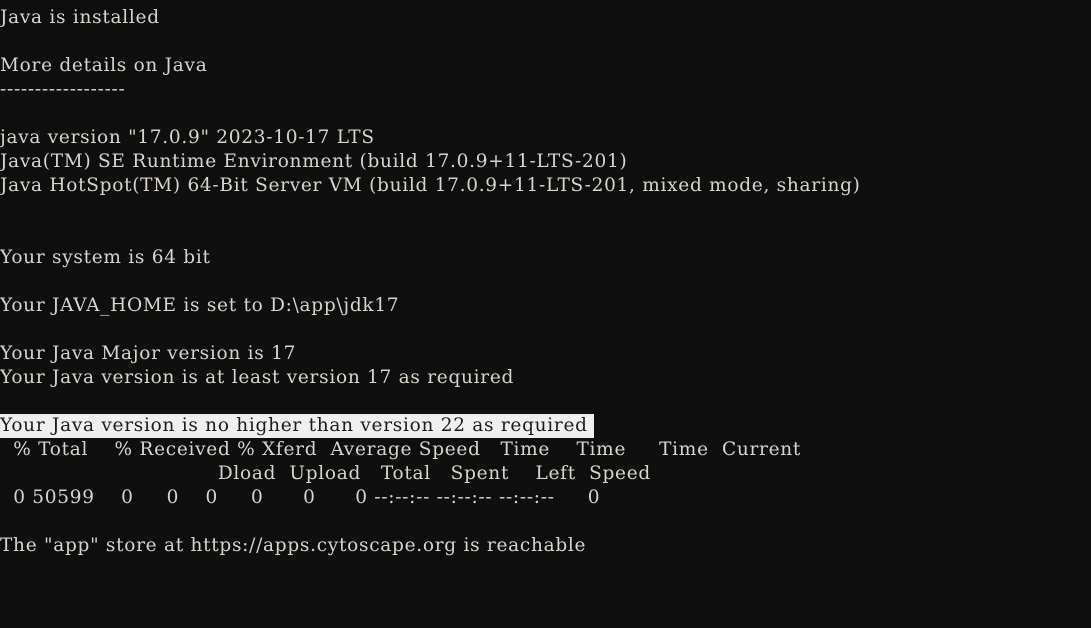 This screenshot has height=628, width=1091. Describe the element at coordinates (148, 353) in the screenshot. I see `terminal-line-java-major-version: Your Java Major version is 17` at that location.